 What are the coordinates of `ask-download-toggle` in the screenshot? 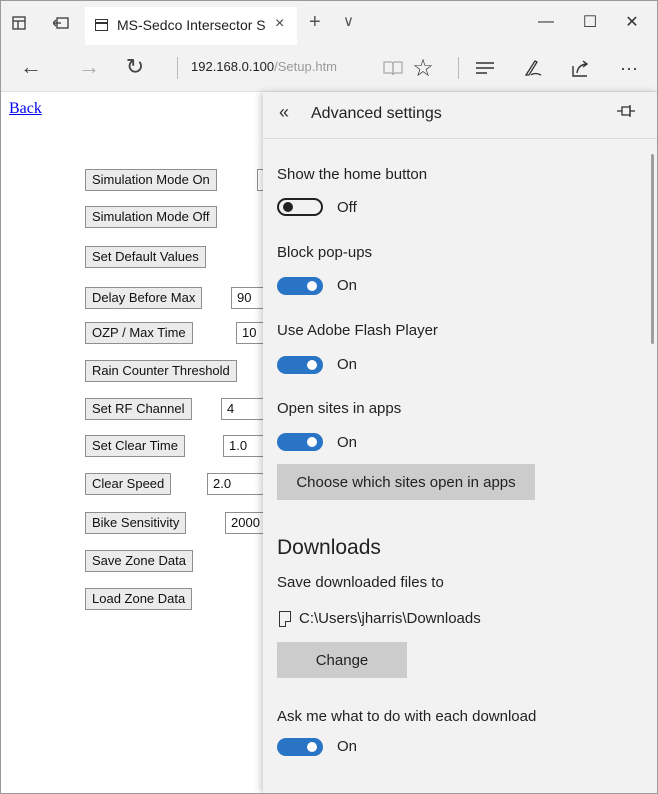 It's located at (300, 747).